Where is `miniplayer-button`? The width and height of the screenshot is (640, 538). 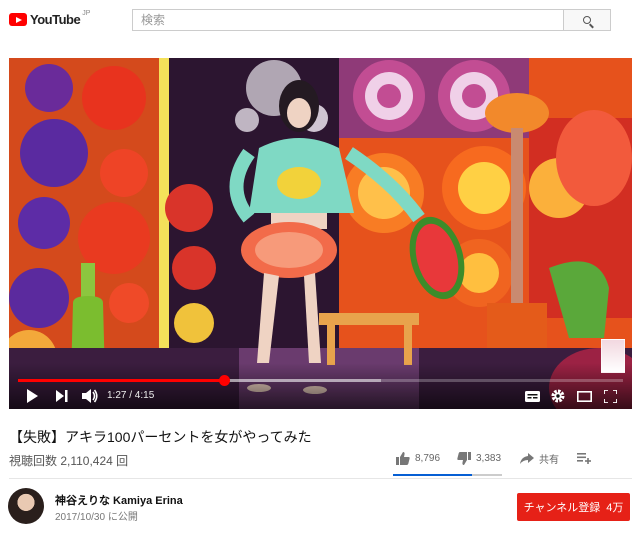 miniplayer-button is located at coordinates (584, 396).